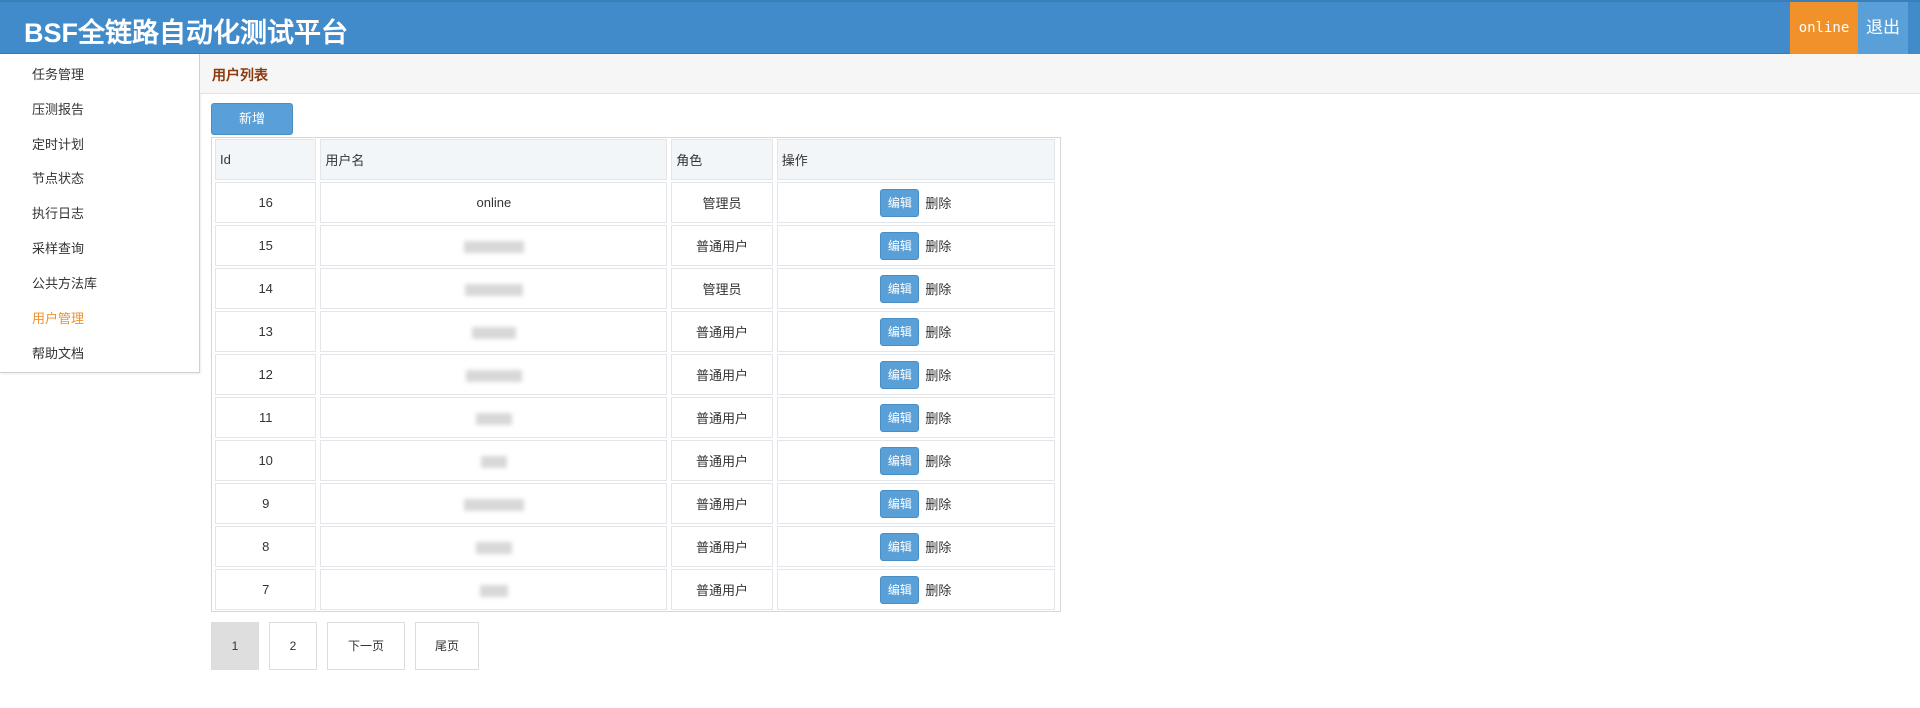 The image size is (1920, 708). I want to click on table-row: 10 普通用户 编辑 删除, so click(635, 460).